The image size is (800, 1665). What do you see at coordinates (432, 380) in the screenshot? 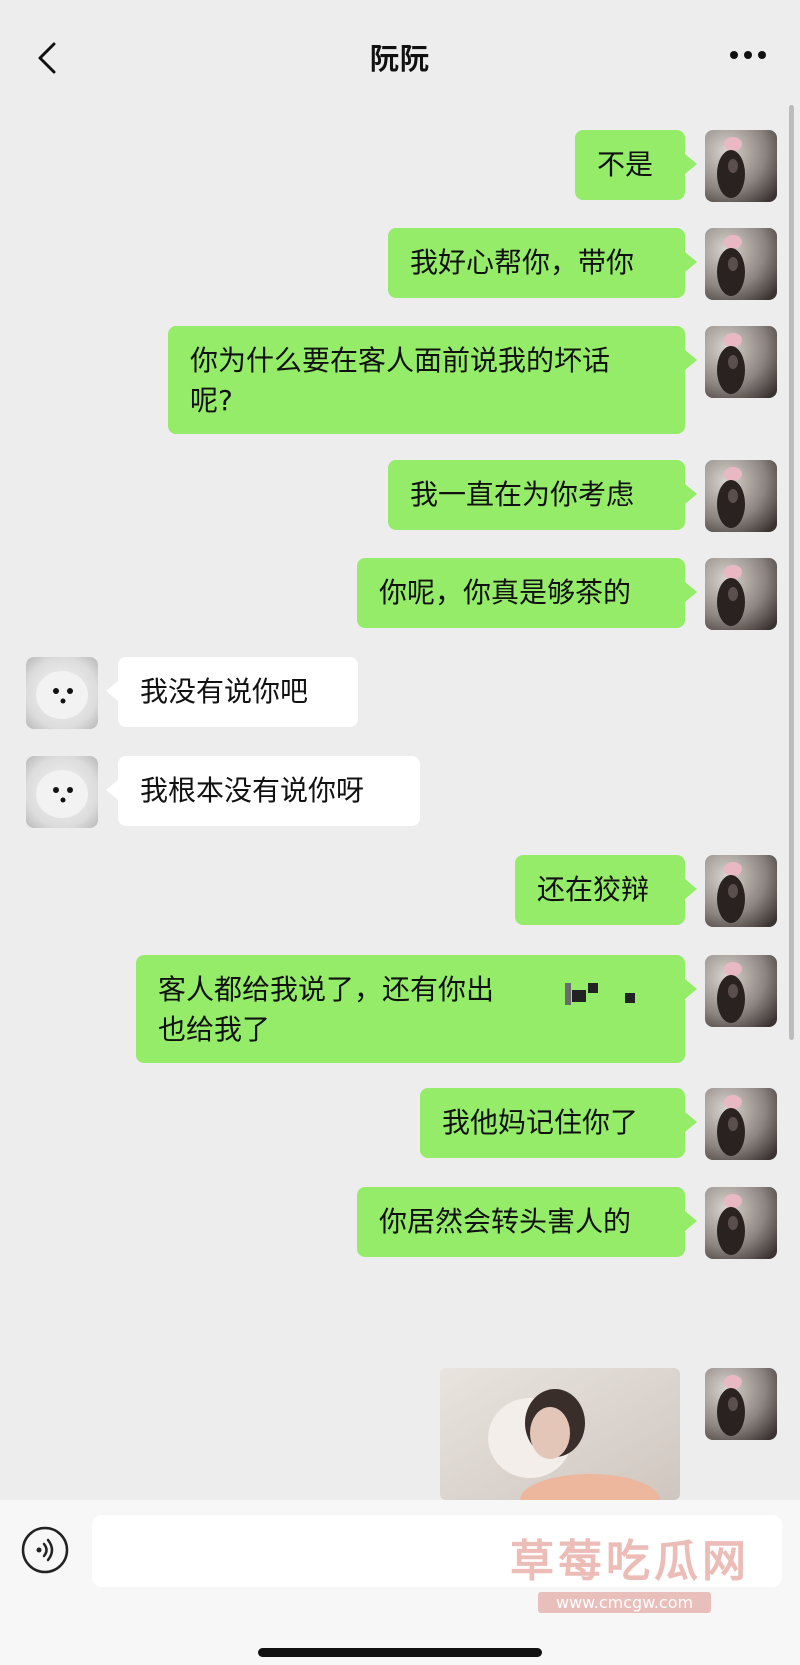
I see `message-bubble: 你为什么要在客人面前说我的坏话 呢?` at bounding box center [432, 380].